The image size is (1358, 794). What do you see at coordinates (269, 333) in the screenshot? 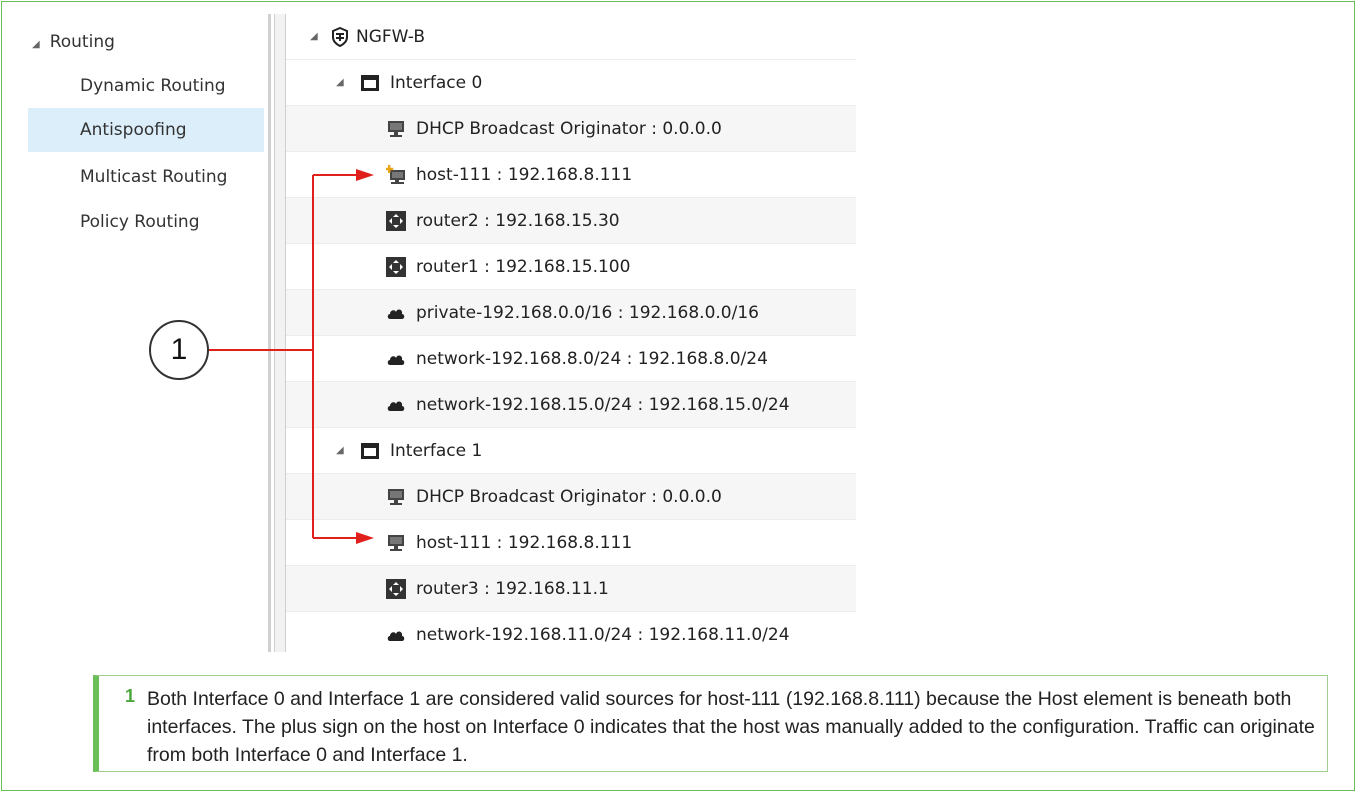
I see `pane-divider` at bounding box center [269, 333].